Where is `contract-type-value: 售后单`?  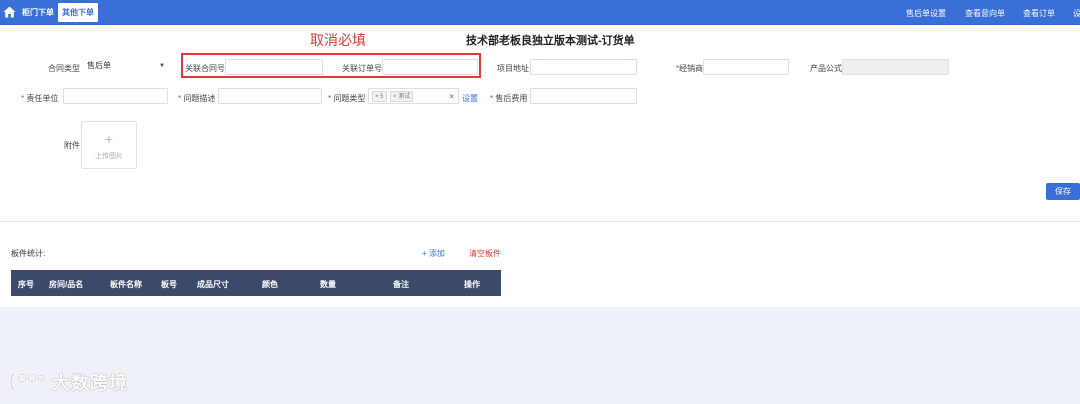
contract-type-value: 售后单 is located at coordinates (99, 65).